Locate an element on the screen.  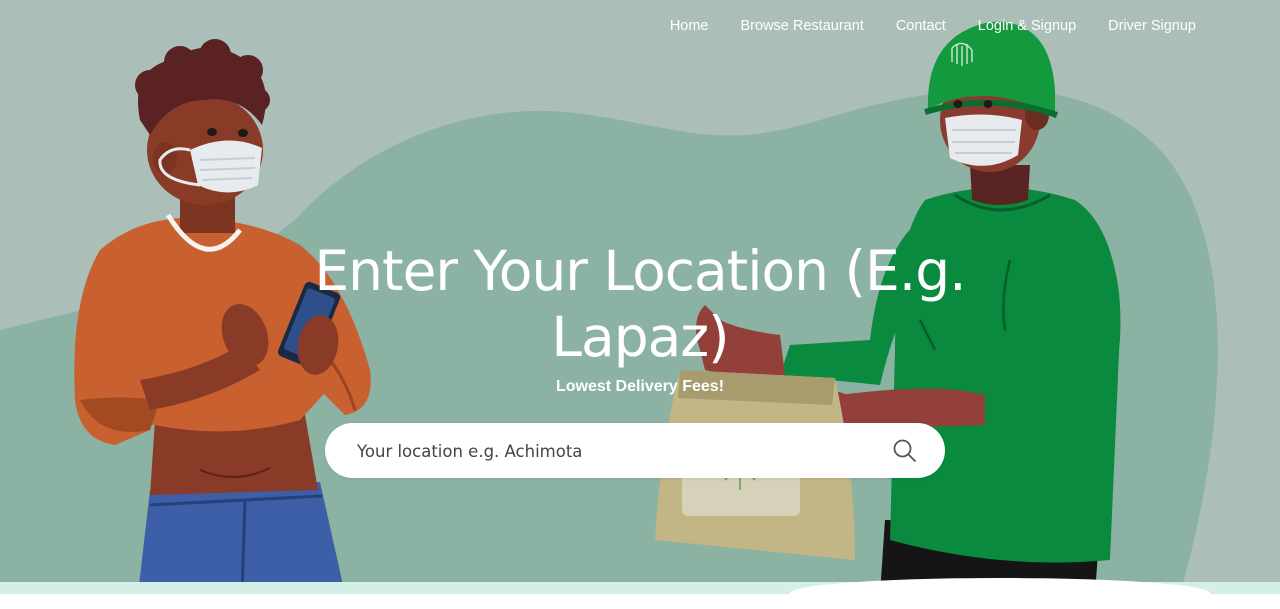
hero-headline: Enter Your Location (E.g. Lapaz) is located at coordinates (640, 304).